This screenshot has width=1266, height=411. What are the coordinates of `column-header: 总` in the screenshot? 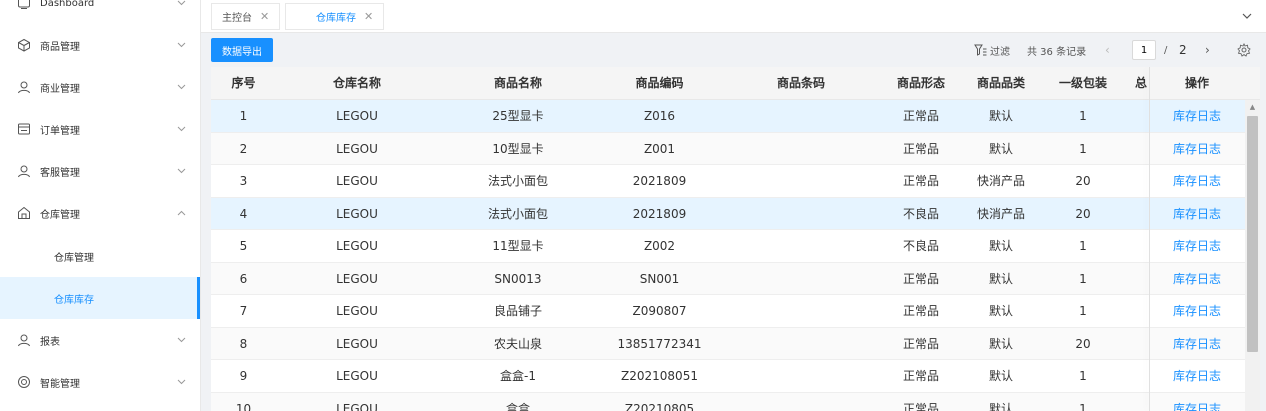 It's located at (1137, 83).